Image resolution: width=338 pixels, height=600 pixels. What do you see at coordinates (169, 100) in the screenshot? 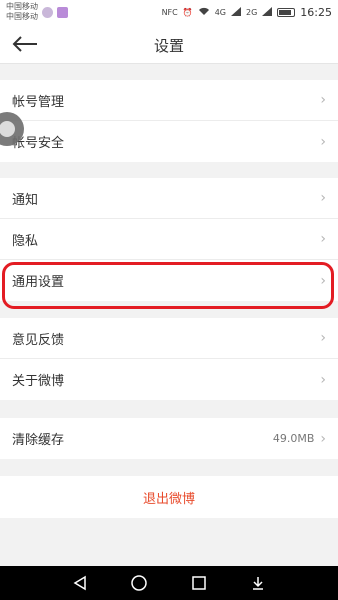
I see `row-account-management: 帐号管理 ›` at bounding box center [169, 100].